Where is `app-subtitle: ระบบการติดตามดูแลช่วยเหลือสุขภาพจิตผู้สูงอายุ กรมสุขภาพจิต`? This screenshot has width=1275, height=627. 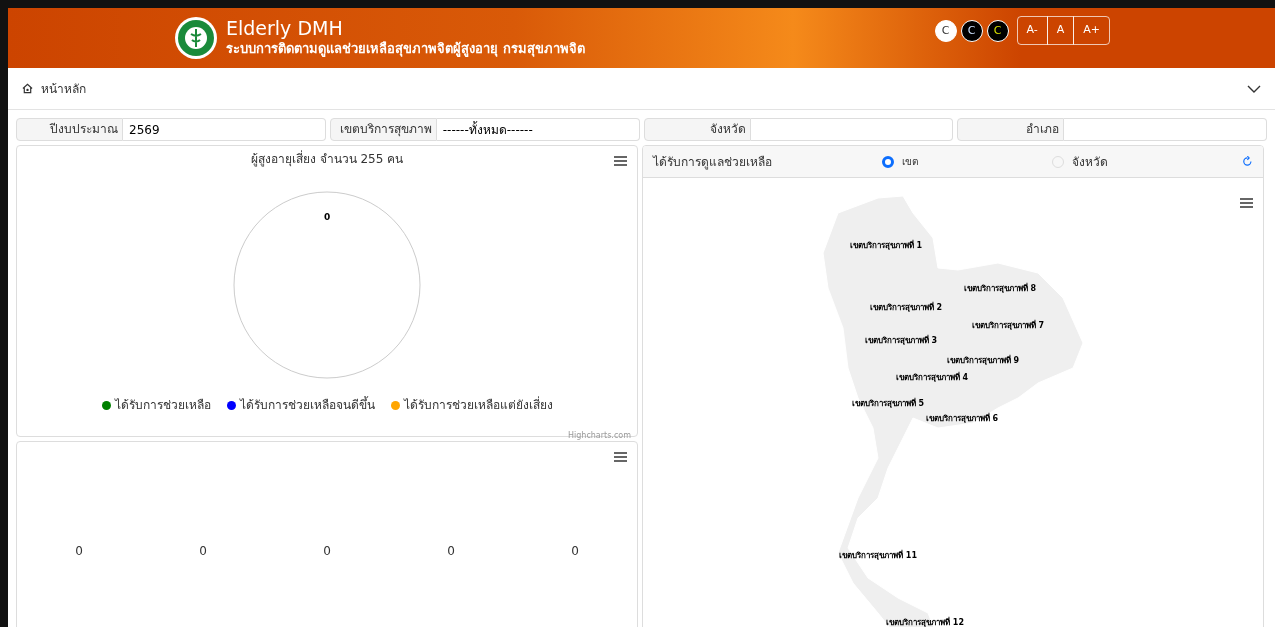
app-subtitle: ระบบการติดตามดูแลช่วยเหลือสุขภาพจิตผู้สูงอายุ กรมสุขภาพจิต is located at coordinates (405, 49).